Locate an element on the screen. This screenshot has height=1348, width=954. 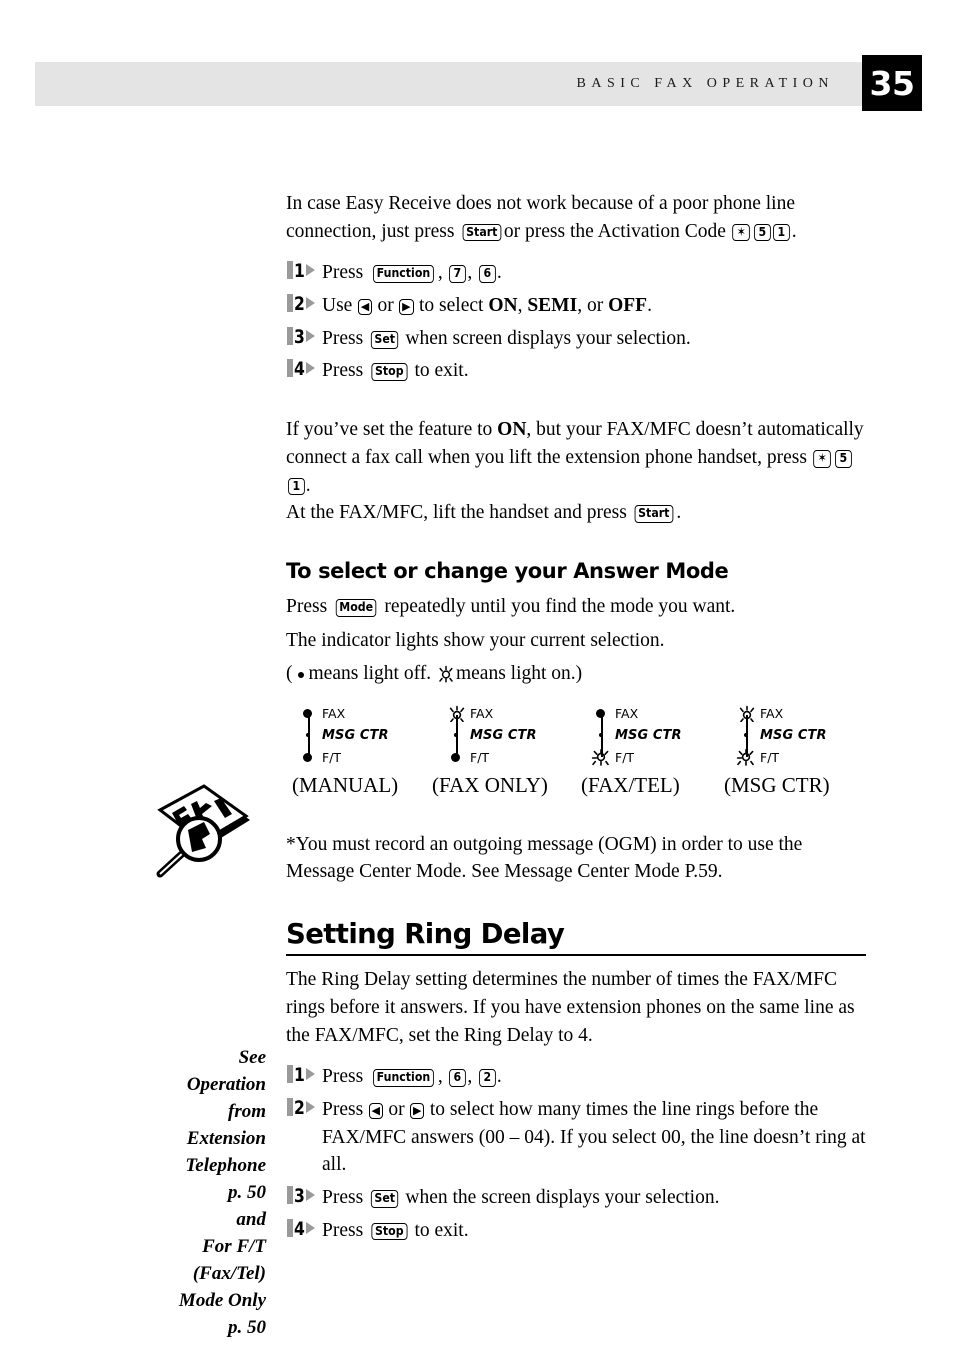
option-on: ON is located at coordinates (503, 306).